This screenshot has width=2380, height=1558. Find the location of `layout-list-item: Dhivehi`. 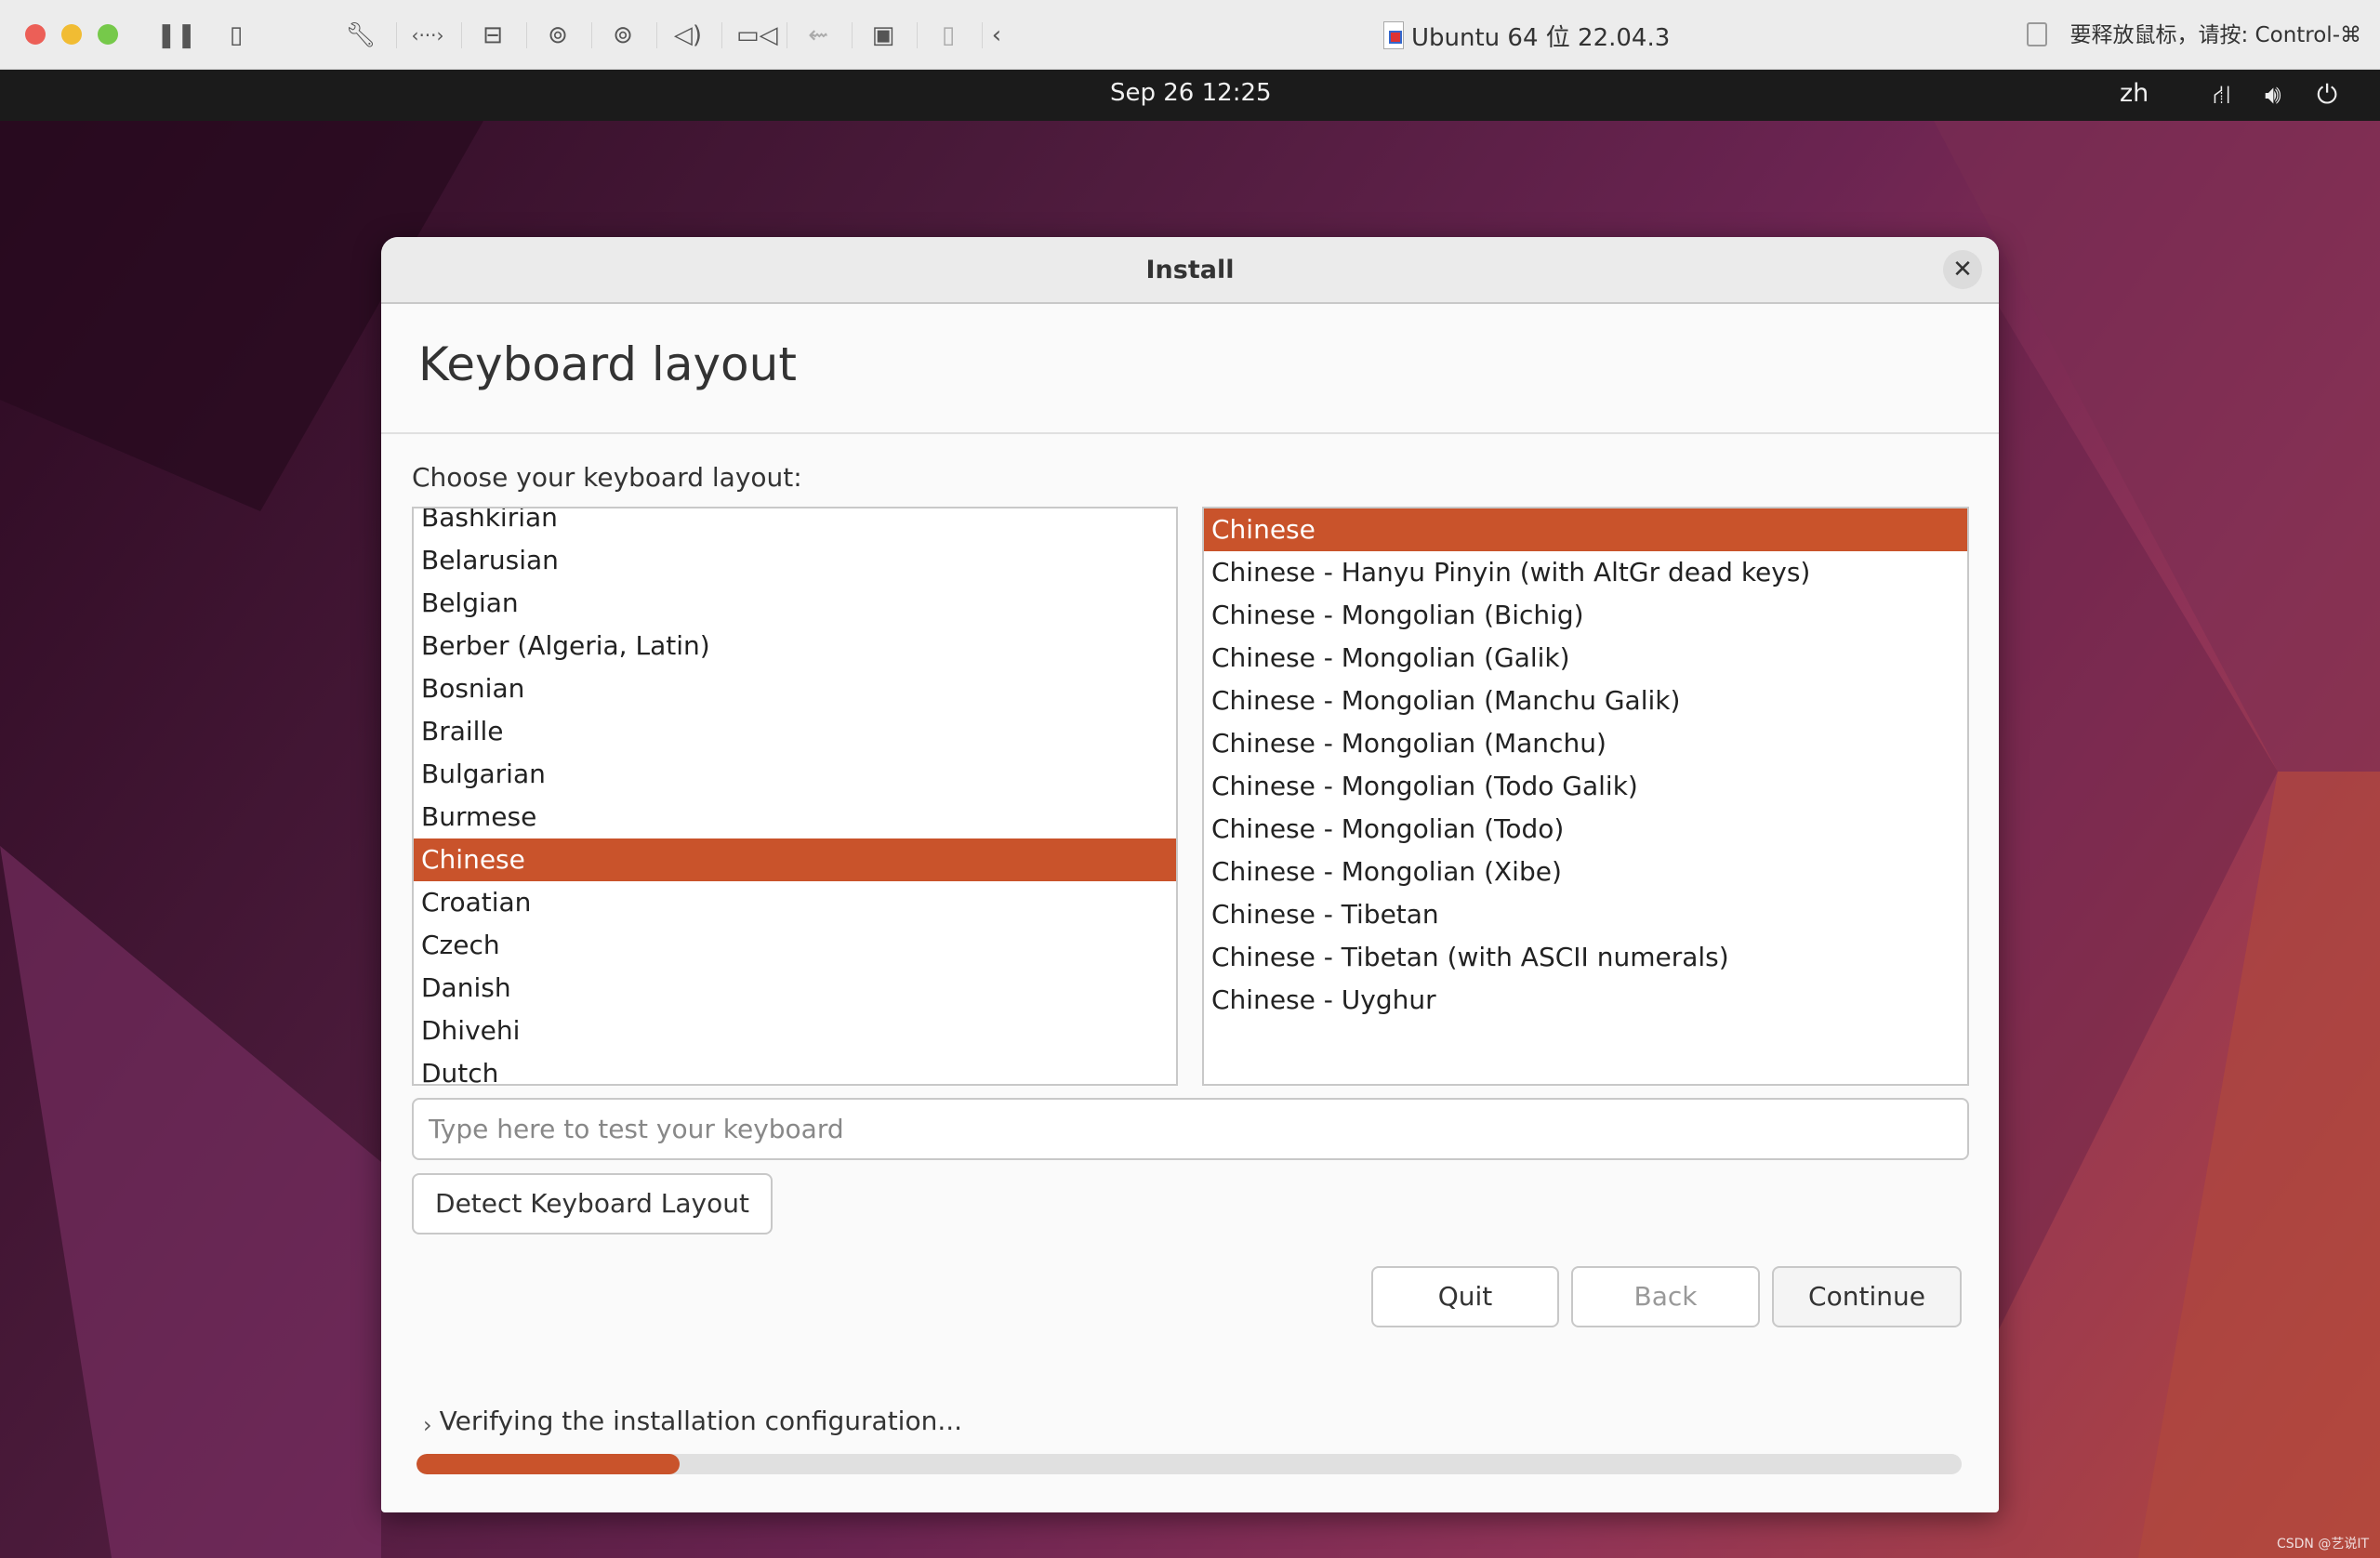

layout-list-item: Dhivehi is located at coordinates (795, 1031).